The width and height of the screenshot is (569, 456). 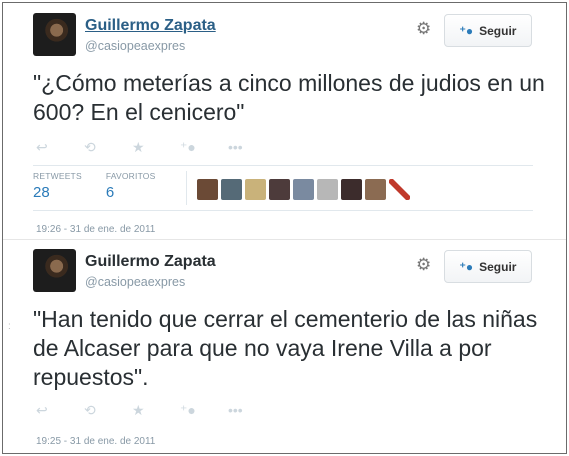 What do you see at coordinates (95, 229) in the screenshot?
I see `tweet-timestamp: 19:26 - 31 de ene. de 2011` at bounding box center [95, 229].